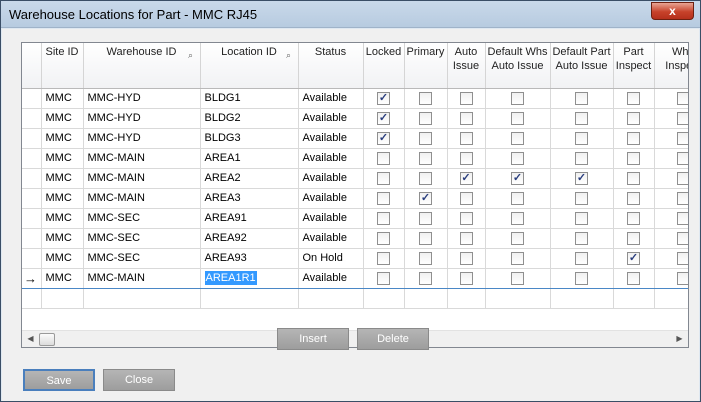 The width and height of the screenshot is (701, 402). Describe the element at coordinates (355, 278) in the screenshot. I see `table-row: → MMC MMC-MAIN AREA1R1 Available` at that location.